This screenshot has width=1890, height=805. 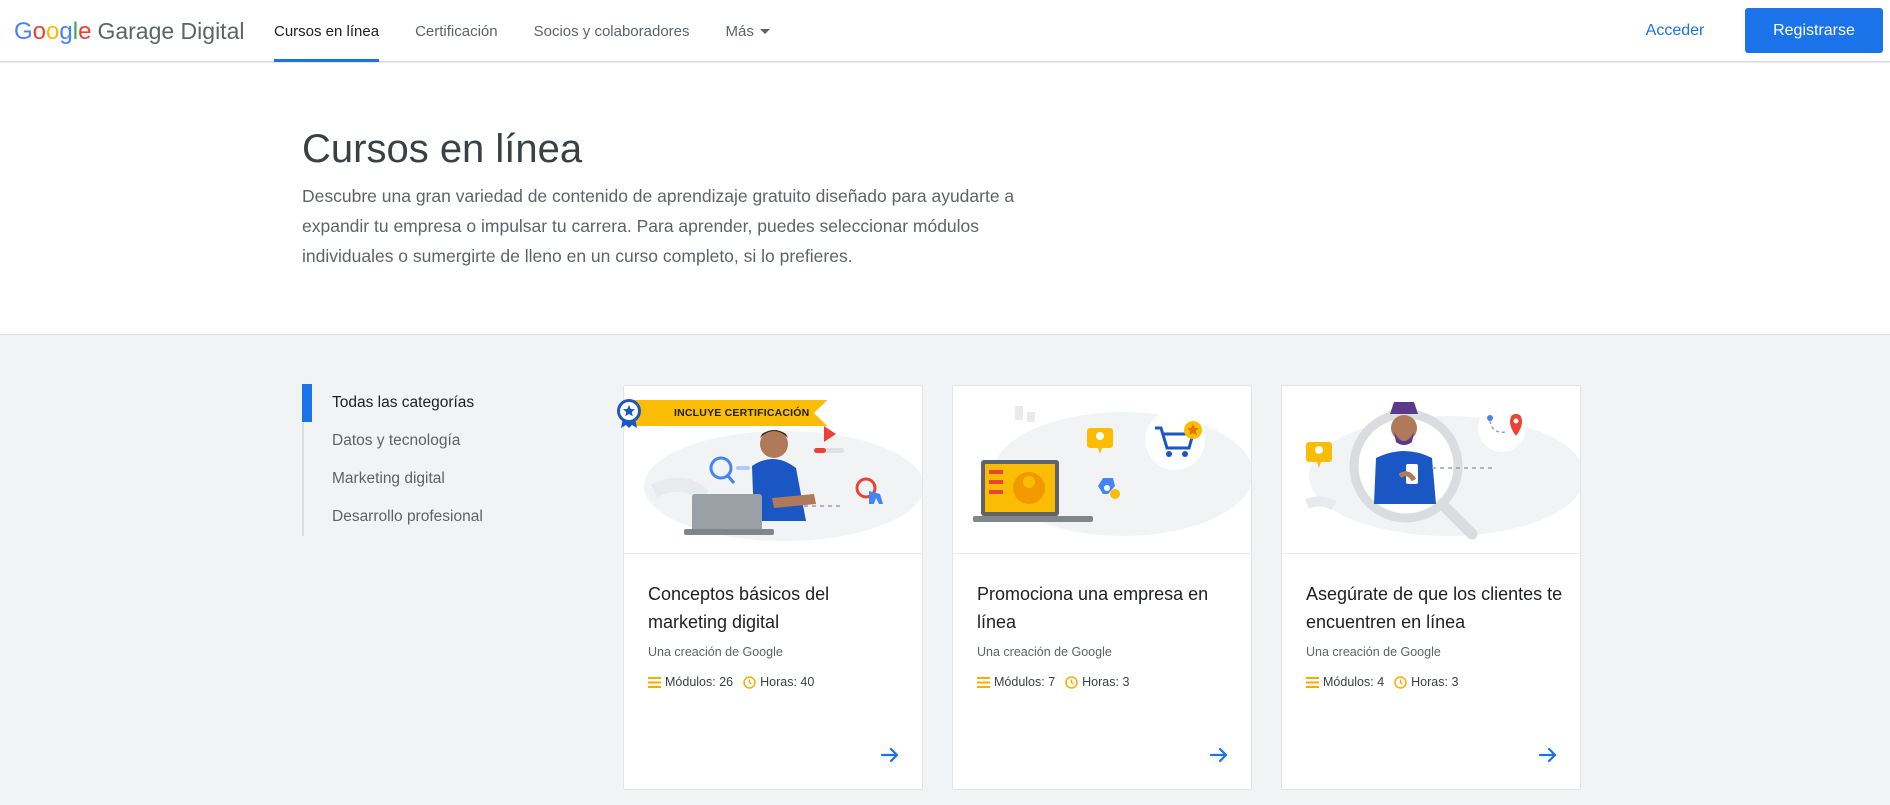 I want to click on google-garage-digital-logo: Google Garage Digital, so click(x=129, y=31).